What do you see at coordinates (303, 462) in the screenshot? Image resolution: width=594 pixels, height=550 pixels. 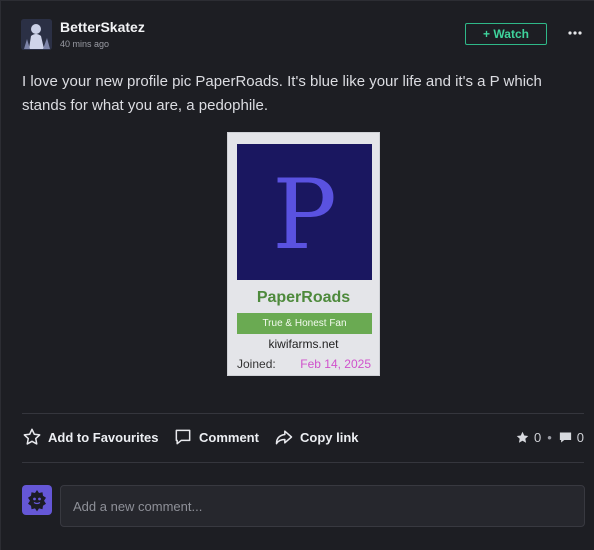 I see `divider-bottom` at bounding box center [303, 462].